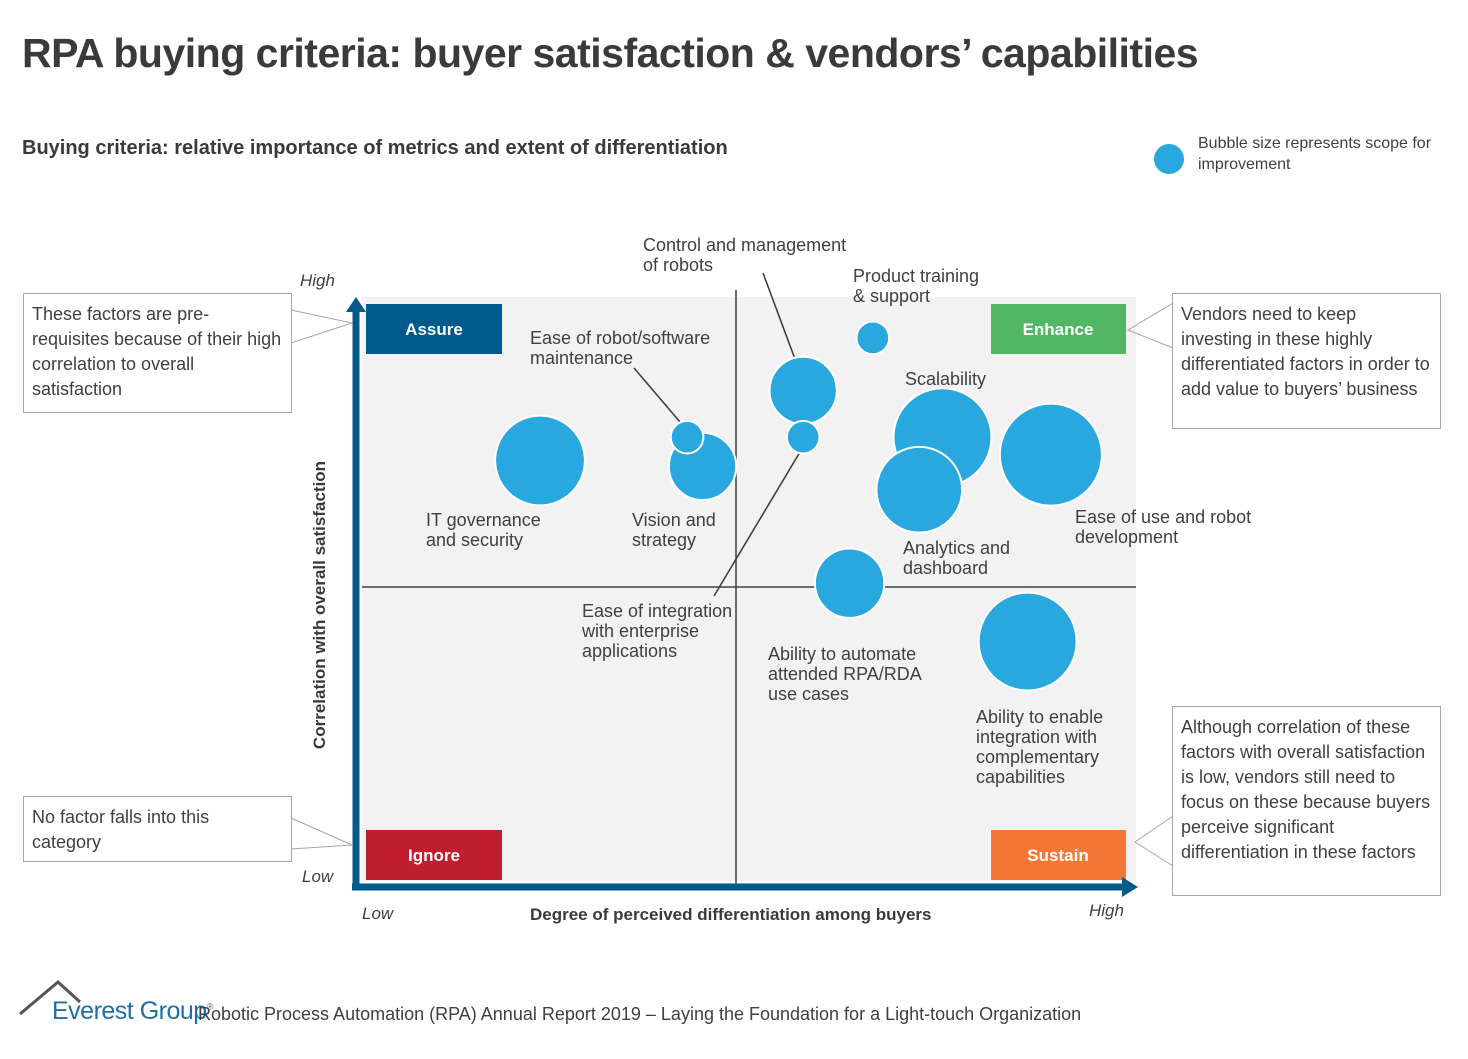  What do you see at coordinates (946, 379) in the screenshot?
I see `label-scalability: Scalability` at bounding box center [946, 379].